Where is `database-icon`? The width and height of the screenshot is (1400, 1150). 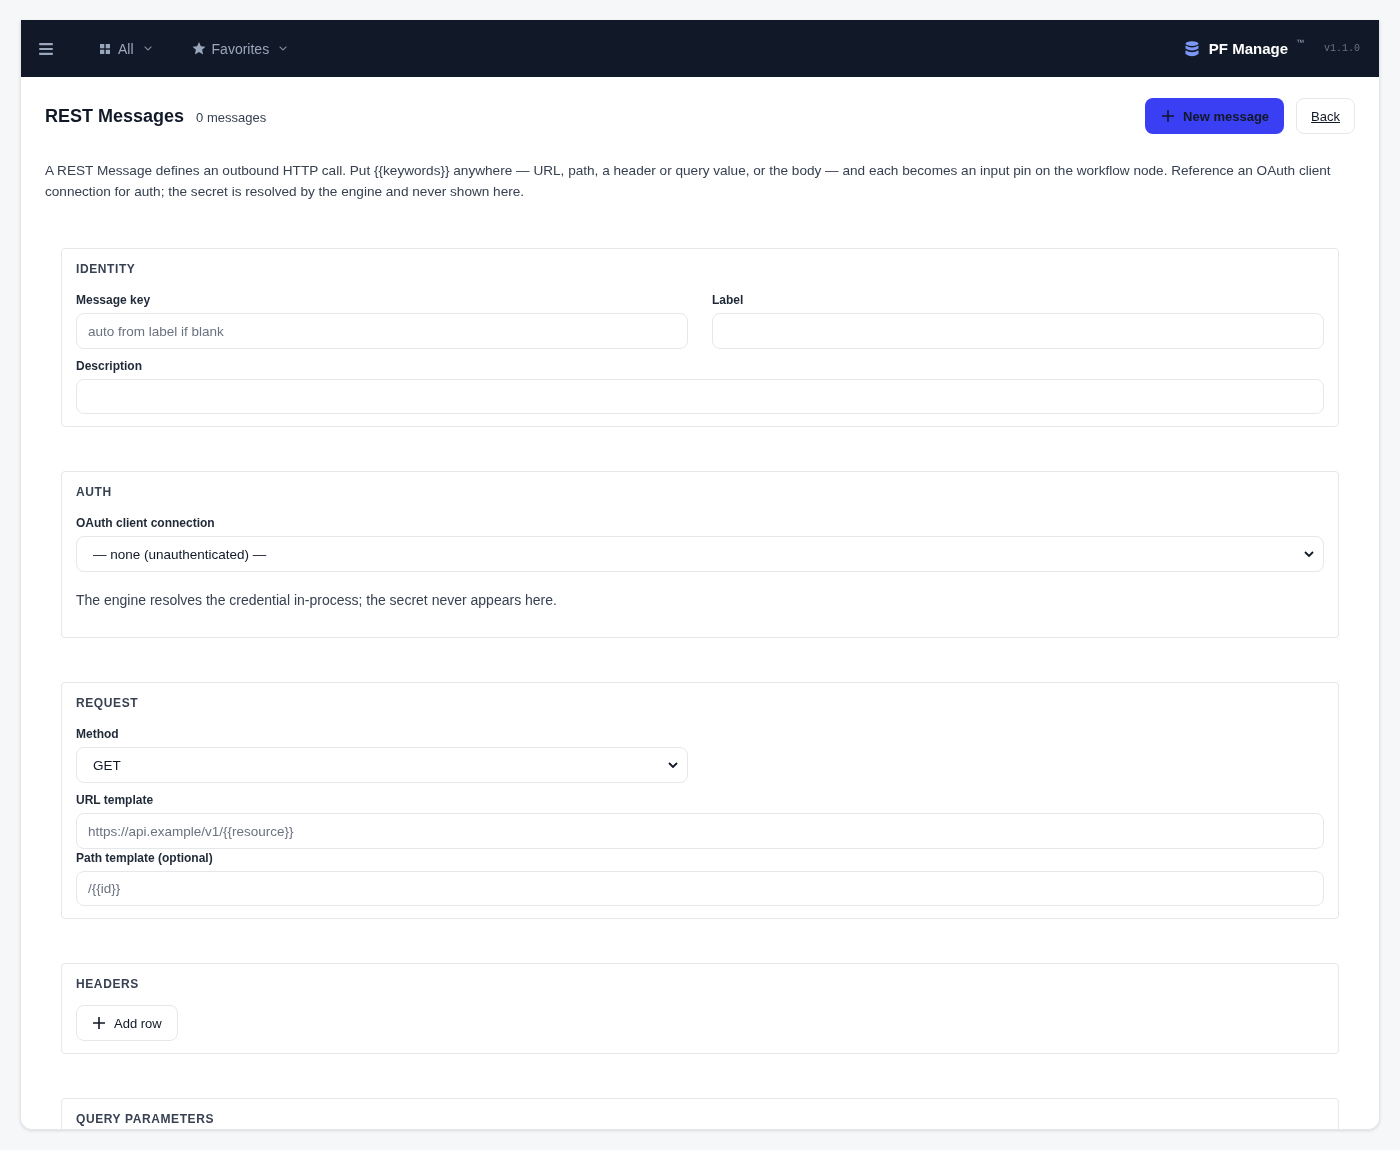
database-icon is located at coordinates (1191, 48).